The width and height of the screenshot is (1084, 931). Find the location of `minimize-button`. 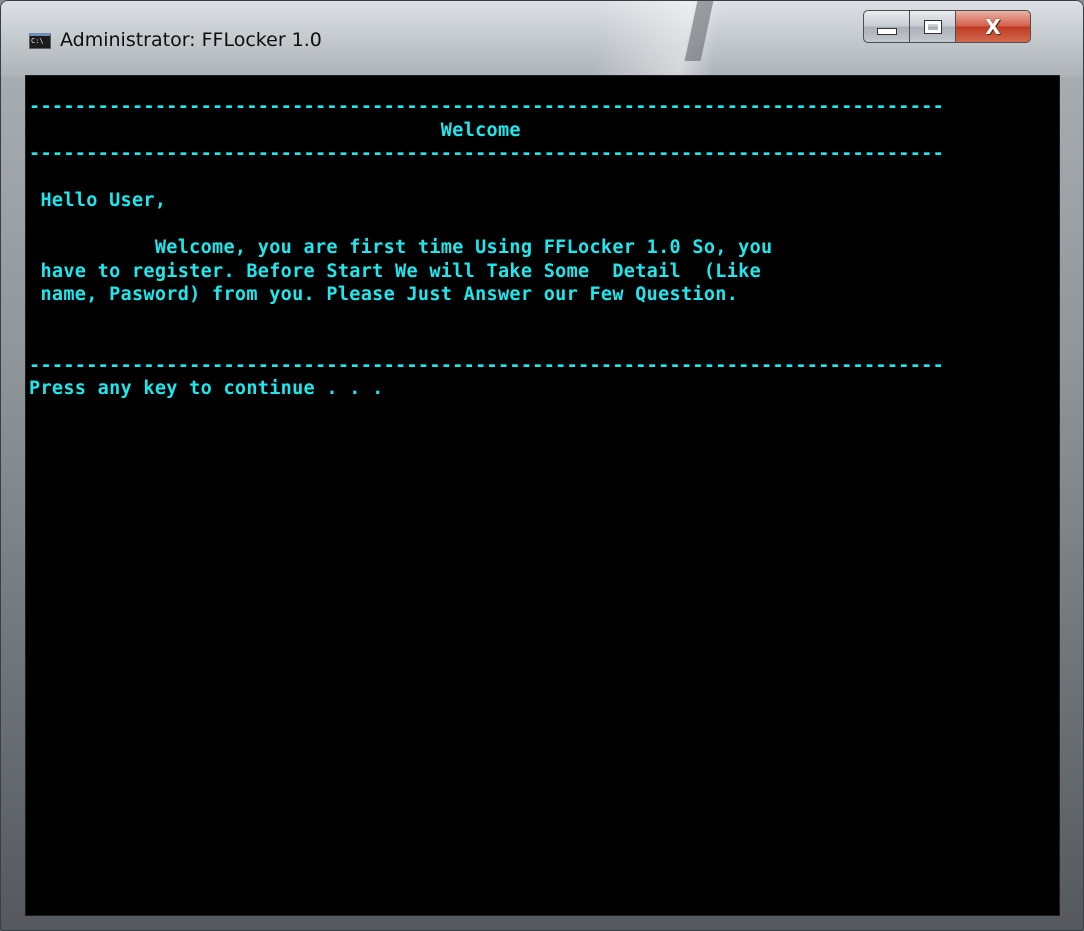

minimize-button is located at coordinates (886, 26).